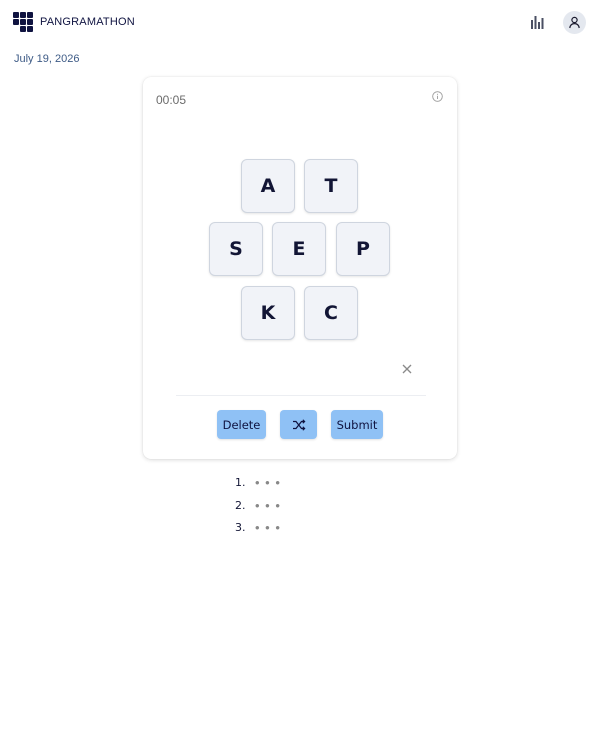 This screenshot has width=600, height=750. I want to click on shuffle-button, so click(298, 424).